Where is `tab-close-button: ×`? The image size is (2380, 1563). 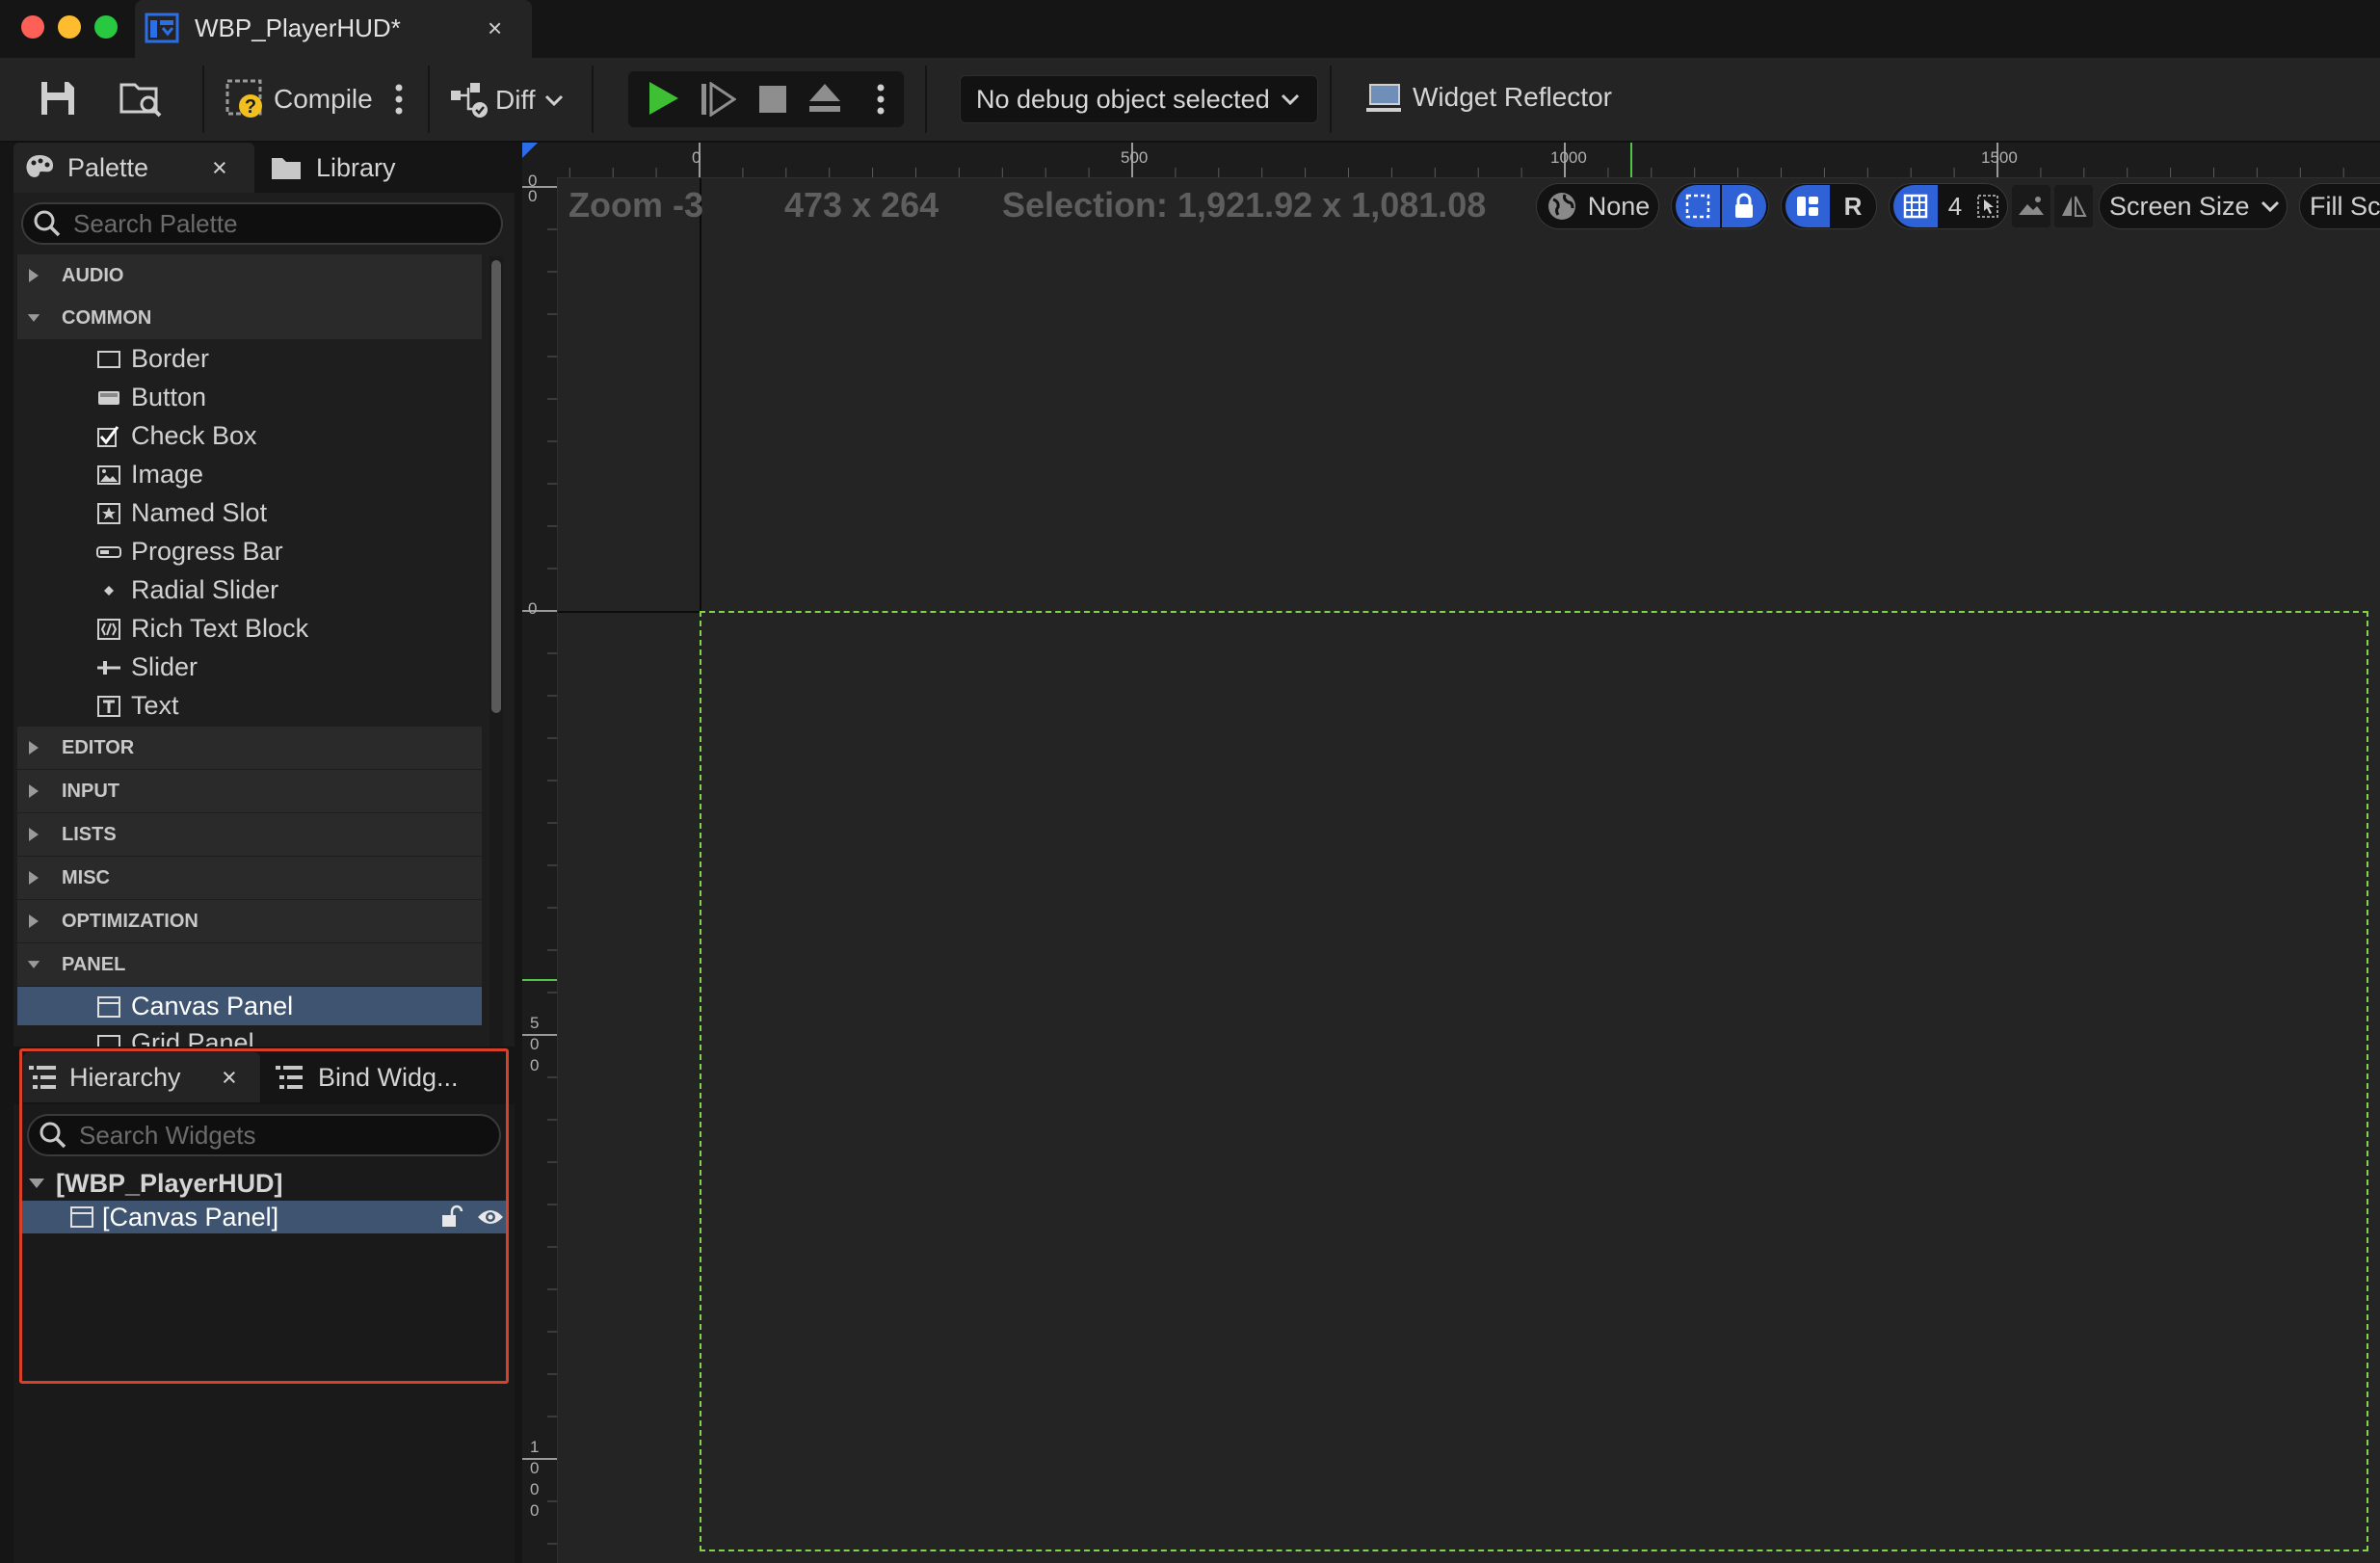
tab-close-button: × is located at coordinates (495, 28).